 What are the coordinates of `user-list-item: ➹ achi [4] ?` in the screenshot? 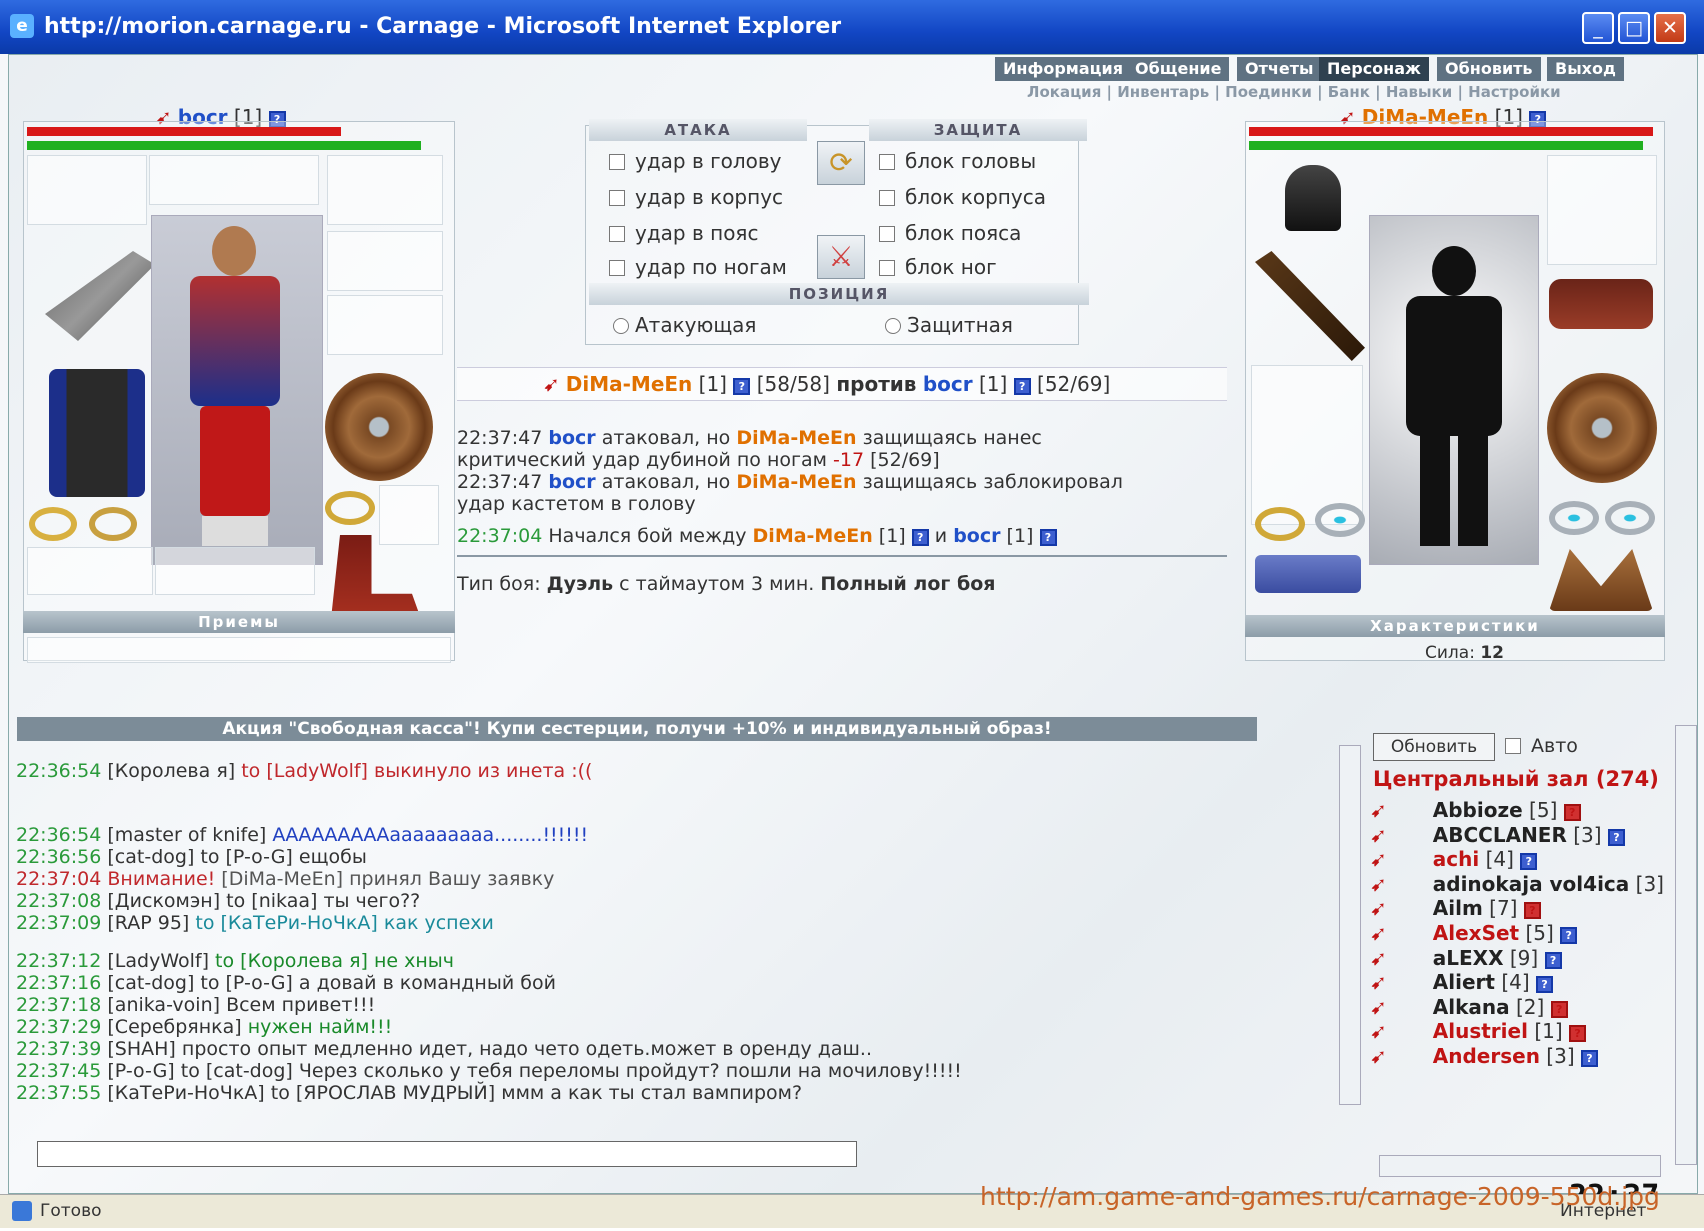 It's located at (1454, 859).